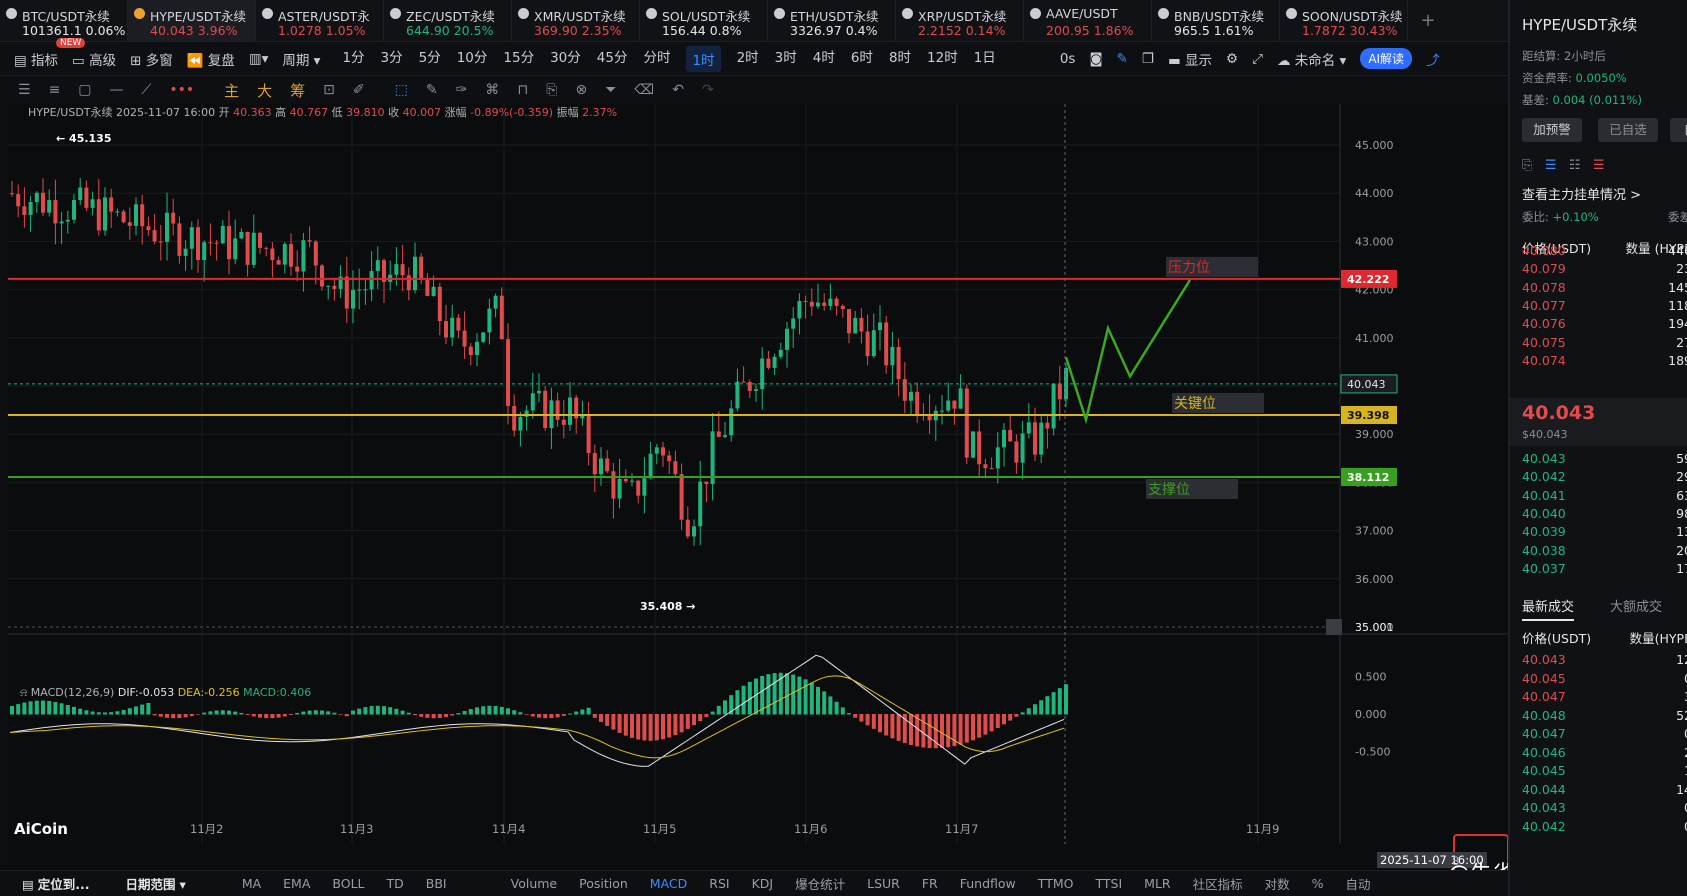 The image size is (1687, 896). Describe the element at coordinates (1428, 20) in the screenshot. I see `add-tab-button: +` at that location.